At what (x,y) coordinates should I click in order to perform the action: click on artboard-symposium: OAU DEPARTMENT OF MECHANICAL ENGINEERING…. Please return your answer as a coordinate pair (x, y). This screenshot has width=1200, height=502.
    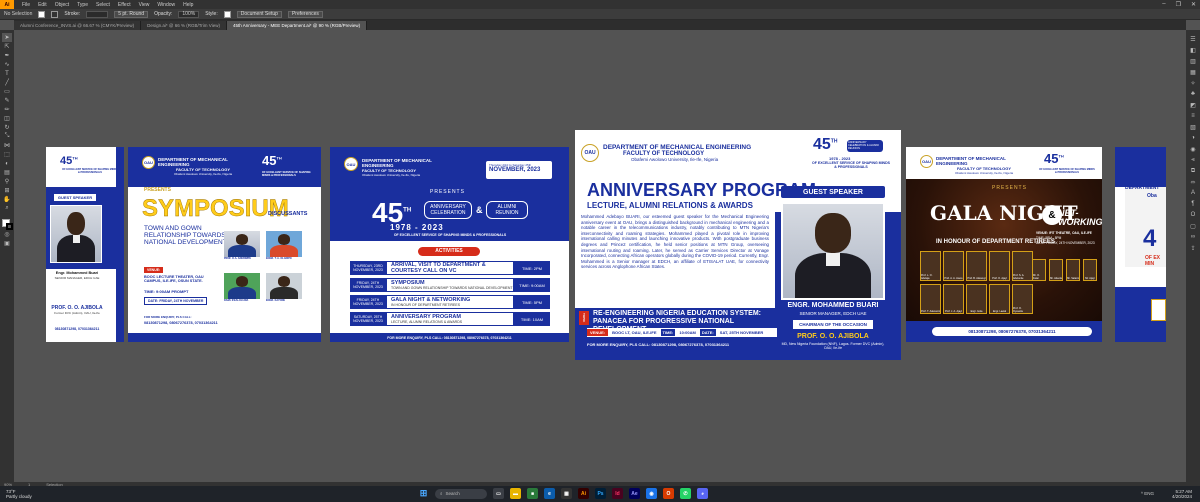
    Looking at the image, I should click on (224, 244).